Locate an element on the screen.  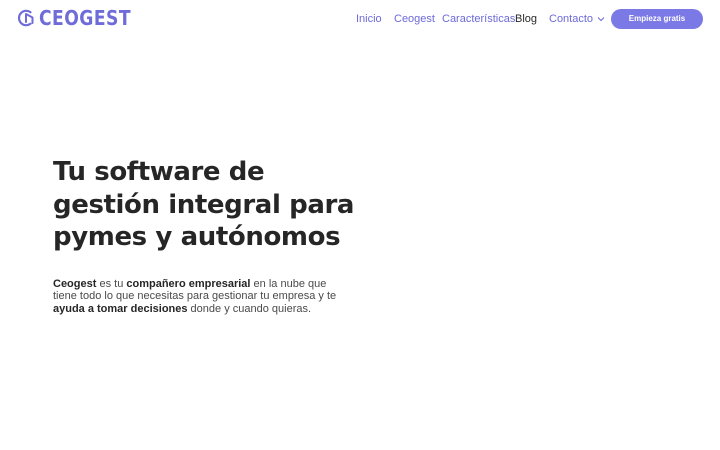
nav-link-contacto: Contacto is located at coordinates (577, 19).